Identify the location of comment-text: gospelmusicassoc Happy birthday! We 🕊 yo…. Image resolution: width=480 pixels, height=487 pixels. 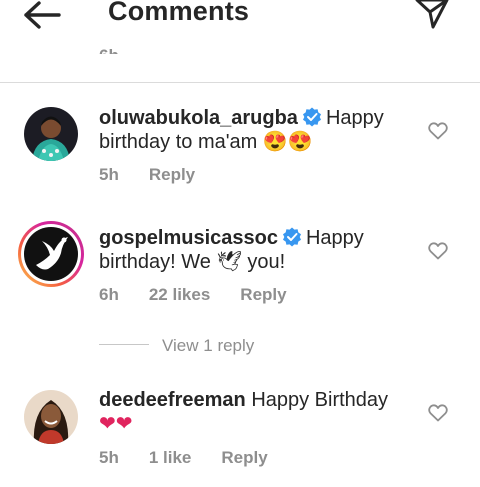
(254, 250).